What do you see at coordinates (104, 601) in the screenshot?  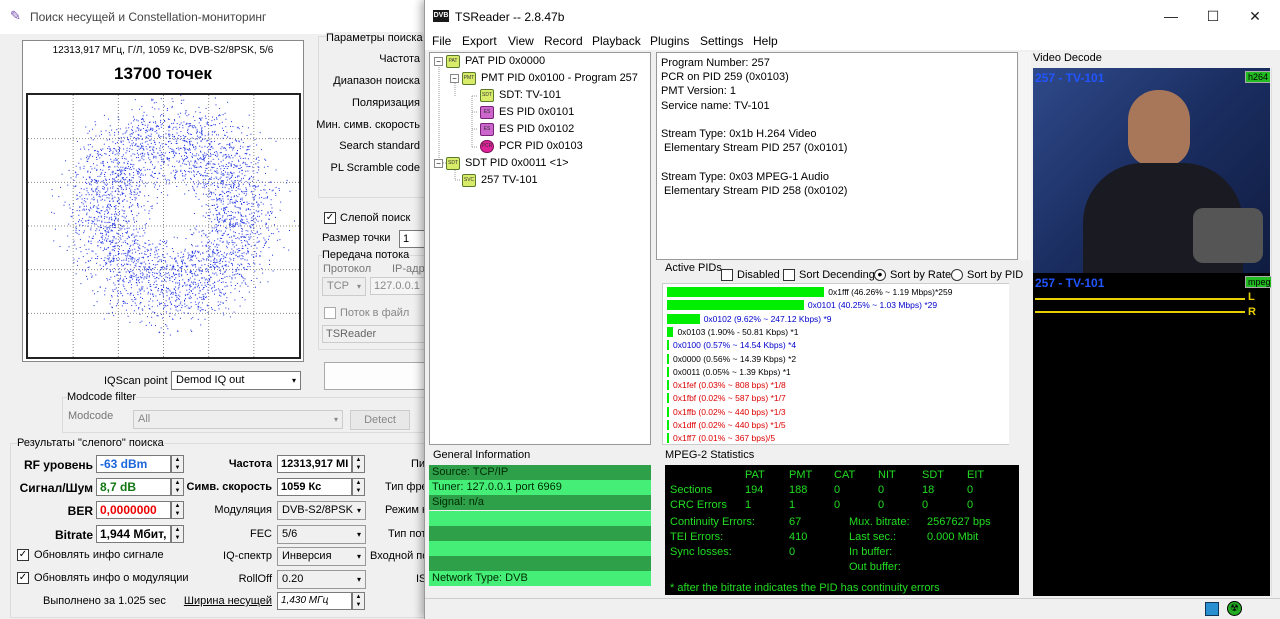 I see `elapsed-label: Выполнено за 1.025 sec` at bounding box center [104, 601].